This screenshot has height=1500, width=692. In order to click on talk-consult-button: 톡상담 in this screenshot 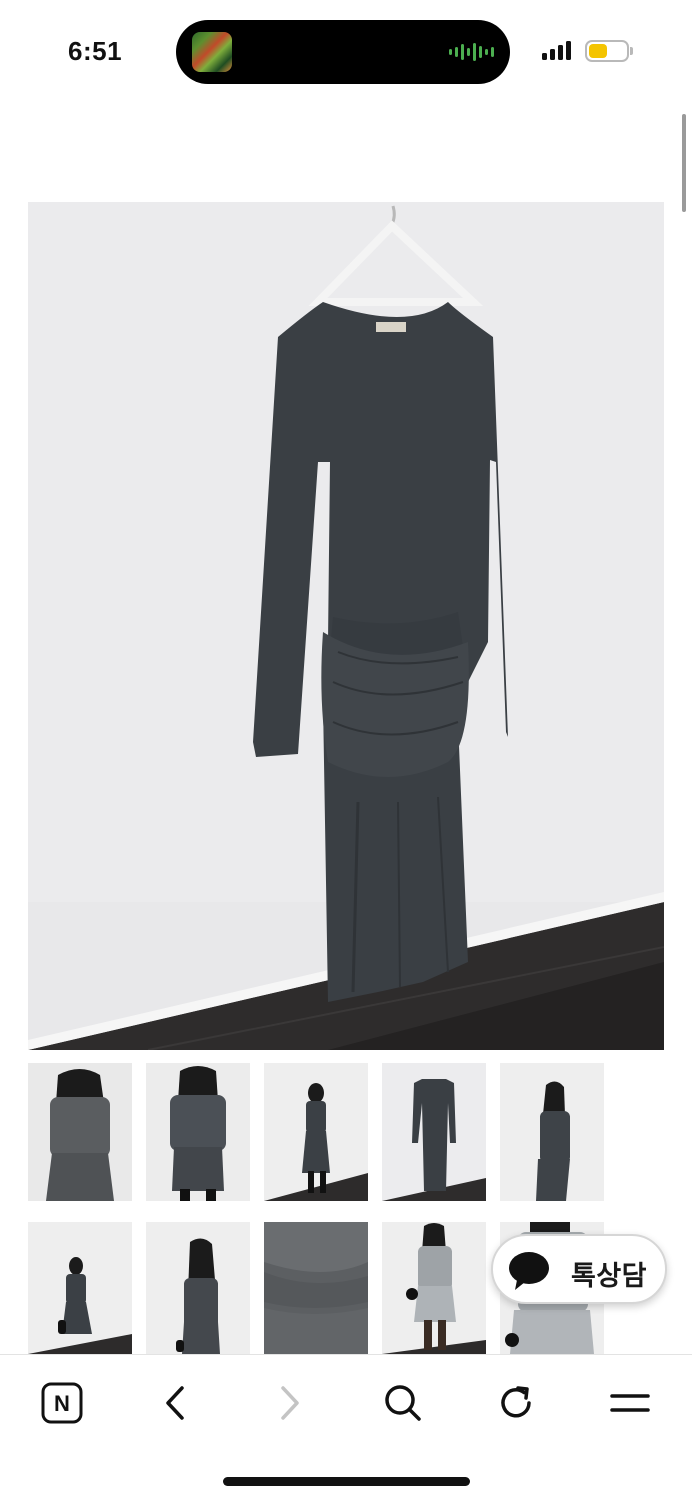, I will do `click(579, 1269)`.